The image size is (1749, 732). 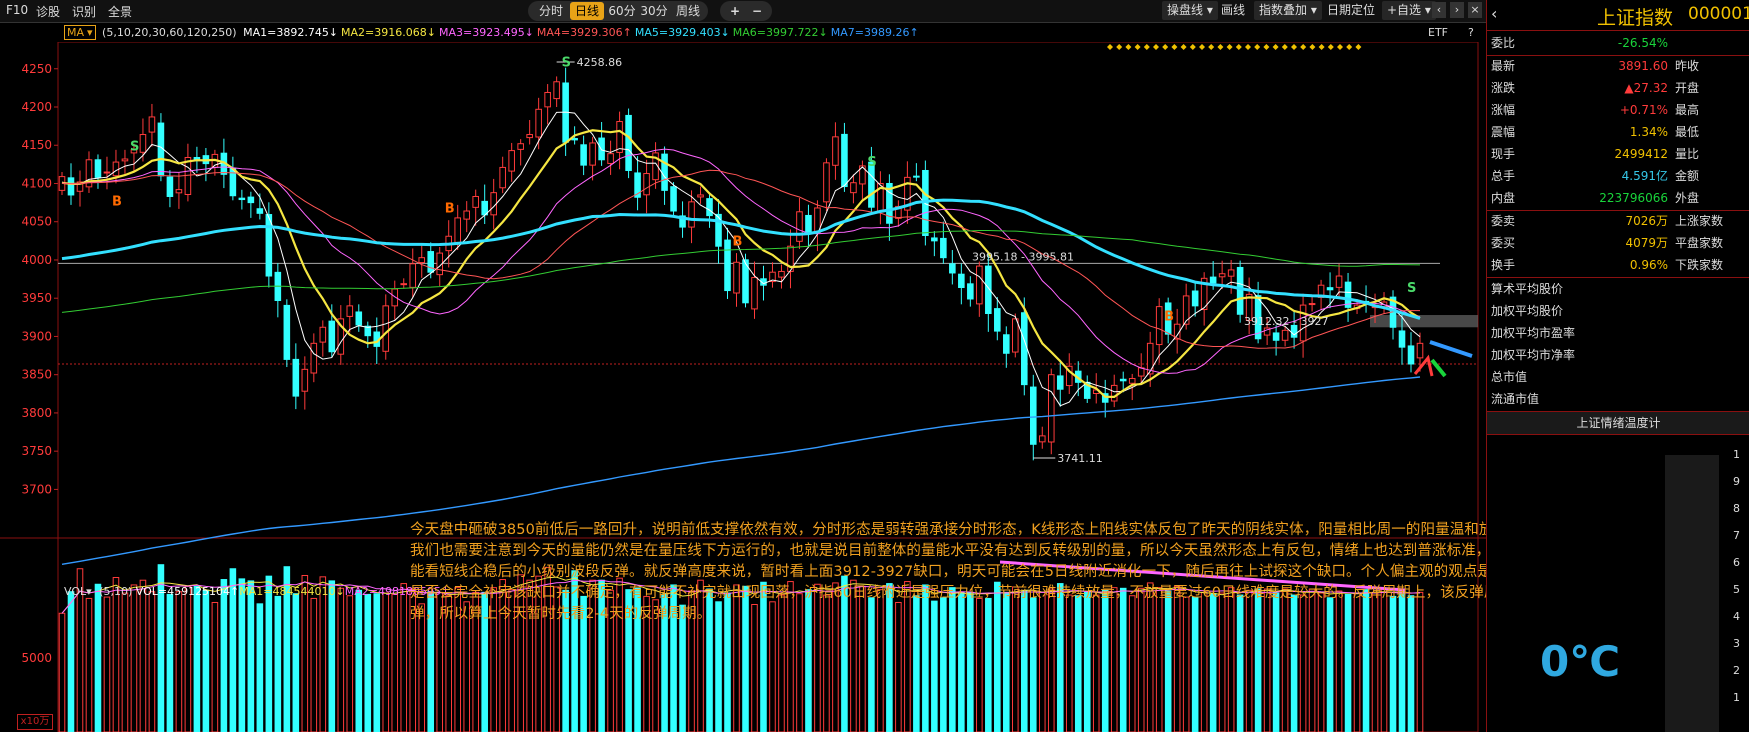 What do you see at coordinates (17, 10) in the screenshot?
I see `menu-f10: F10` at bounding box center [17, 10].